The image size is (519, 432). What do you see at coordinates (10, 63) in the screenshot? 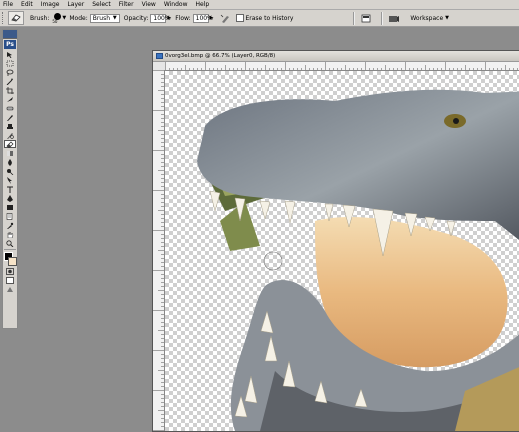
I see `marquee-tool-button` at bounding box center [10, 63].